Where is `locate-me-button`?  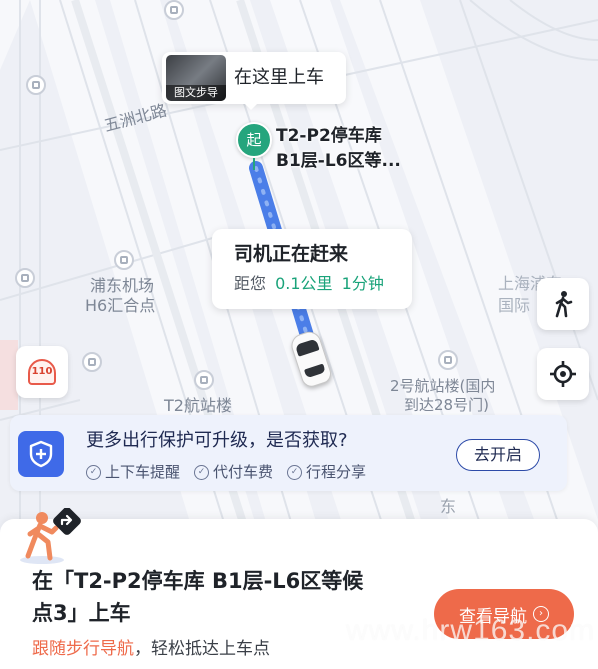
locate-me-button is located at coordinates (563, 374).